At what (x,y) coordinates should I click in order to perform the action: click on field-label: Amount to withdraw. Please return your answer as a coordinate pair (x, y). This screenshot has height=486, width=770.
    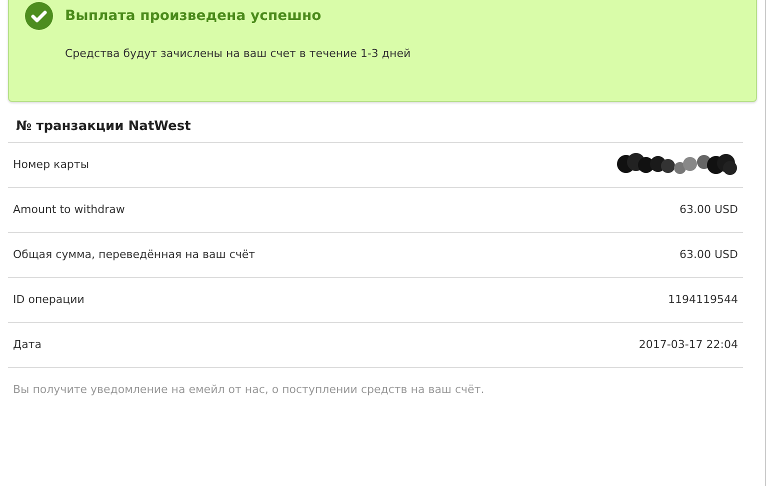
    Looking at the image, I should click on (69, 210).